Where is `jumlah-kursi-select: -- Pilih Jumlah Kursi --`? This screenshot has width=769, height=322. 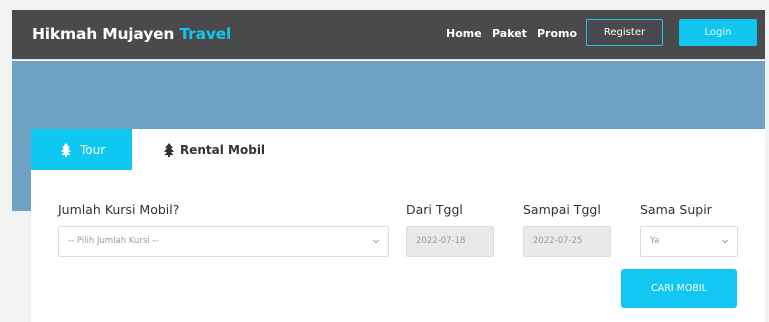 jumlah-kursi-select: -- Pilih Jumlah Kursi -- is located at coordinates (223, 241).